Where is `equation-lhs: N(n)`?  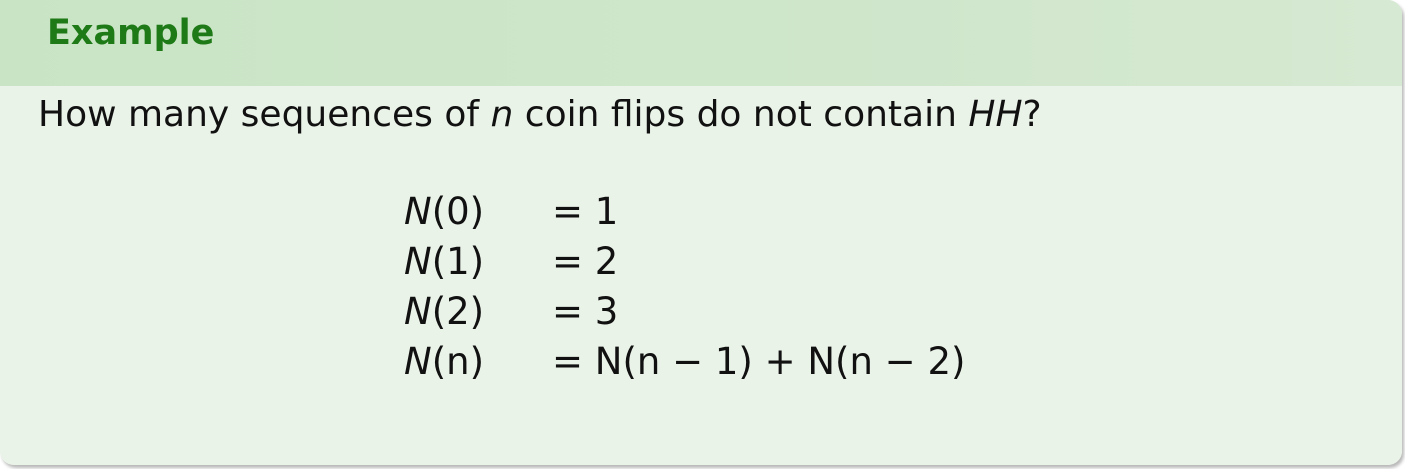
equation-lhs: N(n) is located at coordinates (444, 361).